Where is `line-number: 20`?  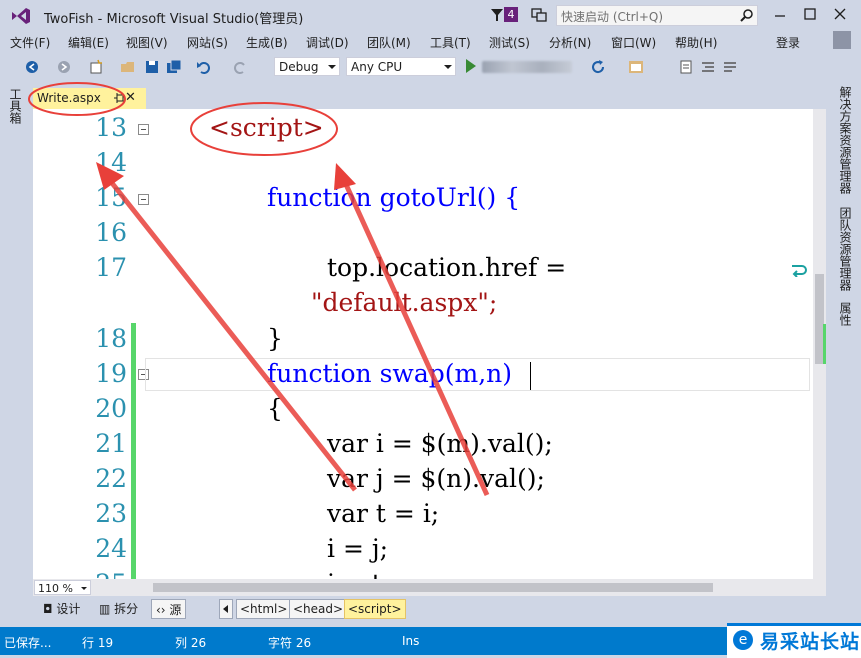
line-number: 20 is located at coordinates (111, 408).